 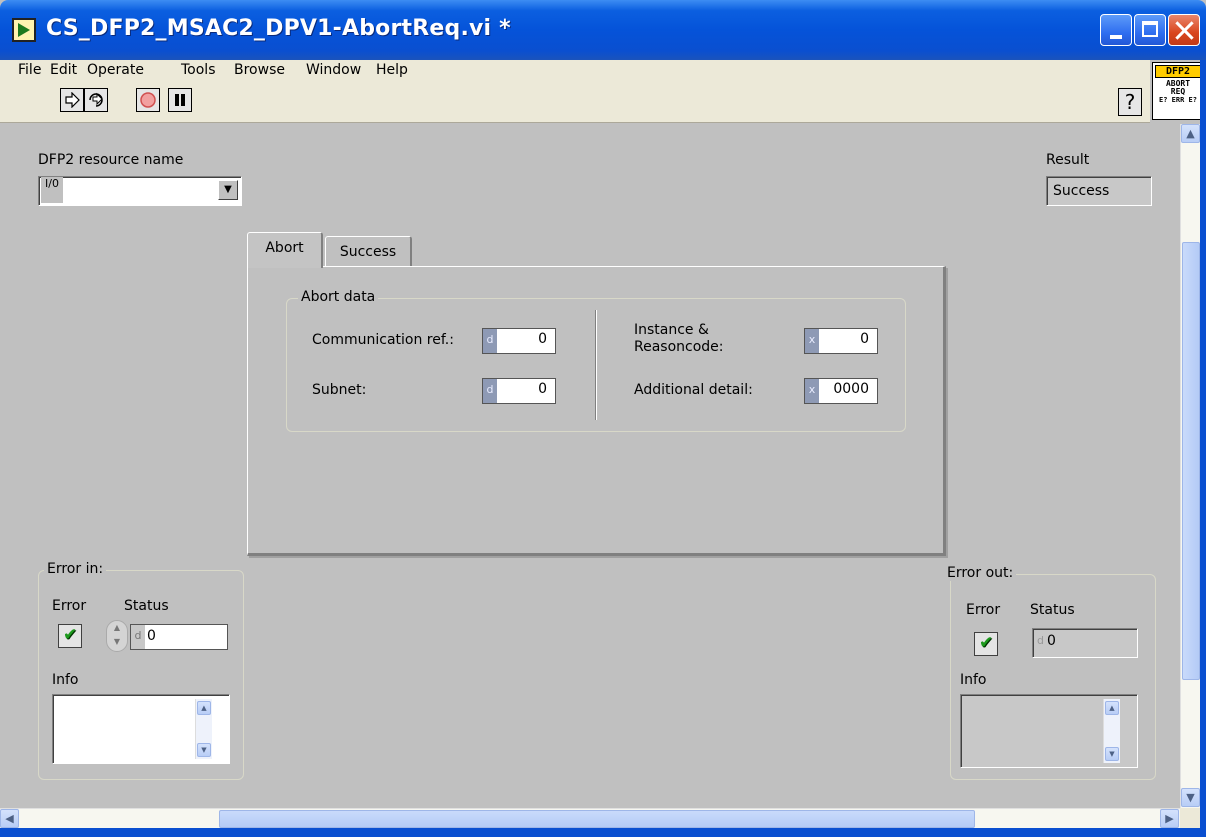 What do you see at coordinates (693, 390) in the screenshot?
I see `additional-detail-label: Additional detail:` at bounding box center [693, 390].